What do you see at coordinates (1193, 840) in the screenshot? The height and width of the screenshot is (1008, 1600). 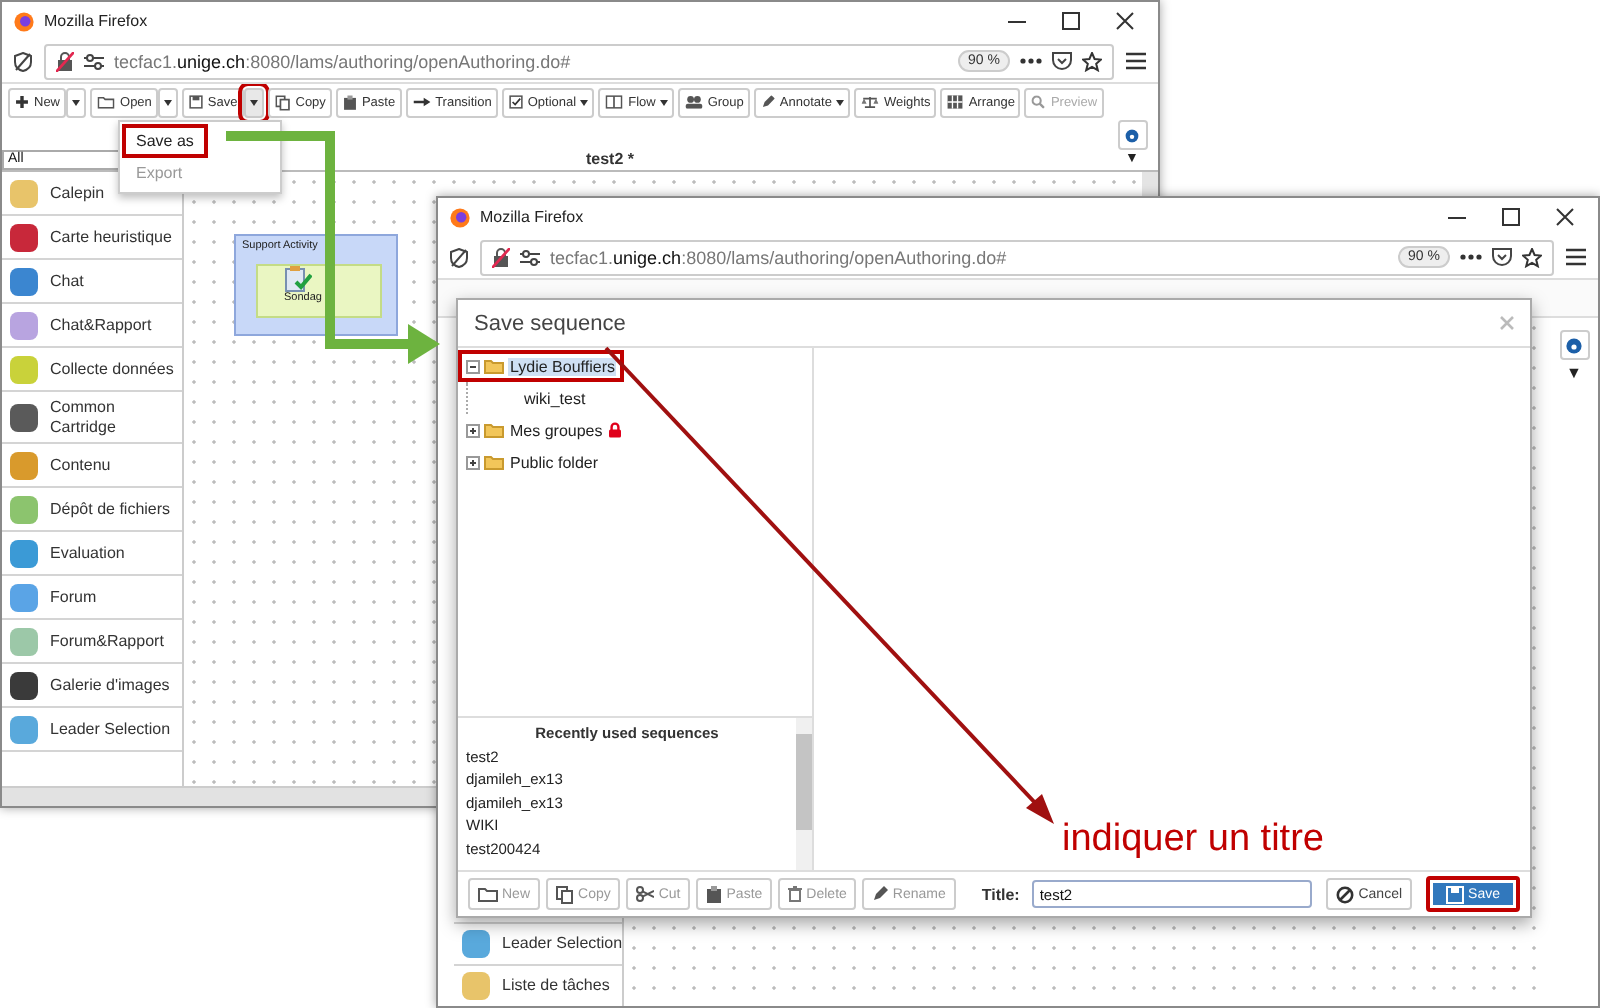 I see `annotation-text: indiquer un titre` at bounding box center [1193, 840].